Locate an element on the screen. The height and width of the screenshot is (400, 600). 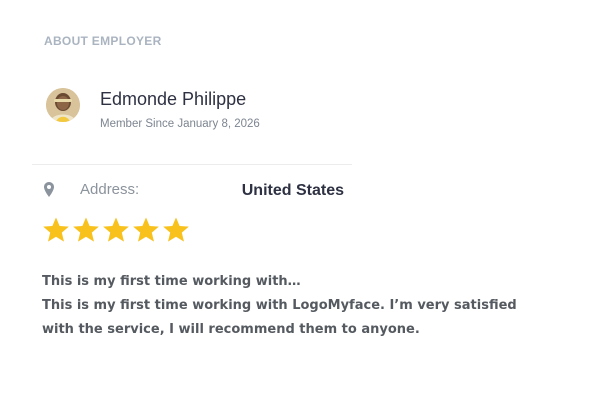
star-rating is located at coordinates (117, 233).